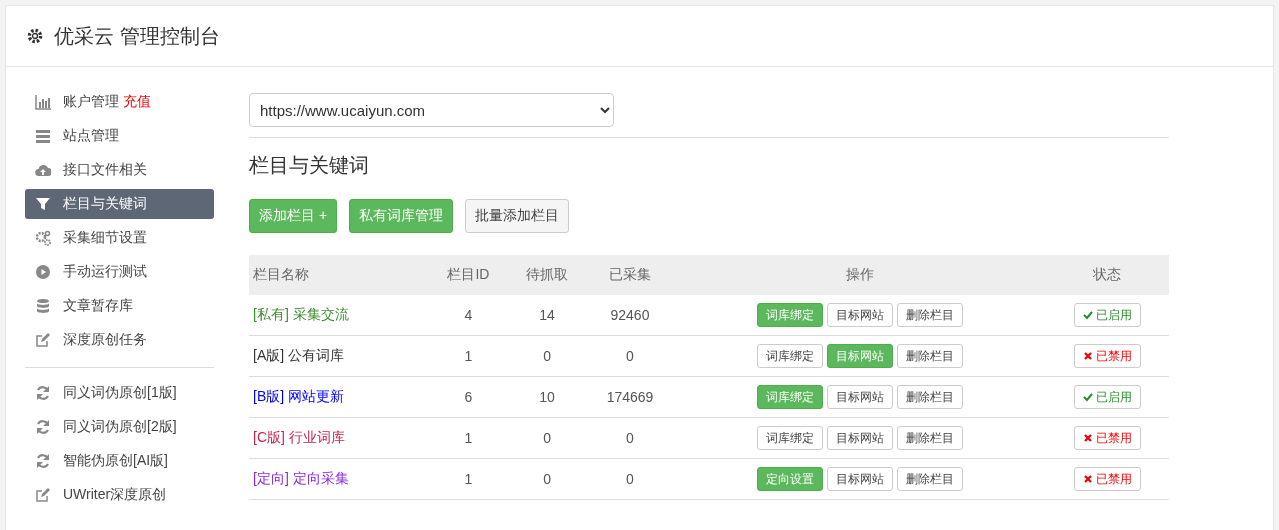 This screenshot has width=1279, height=530. I want to click on sidebar-item: 同义词伪原创[2版], so click(119, 427).